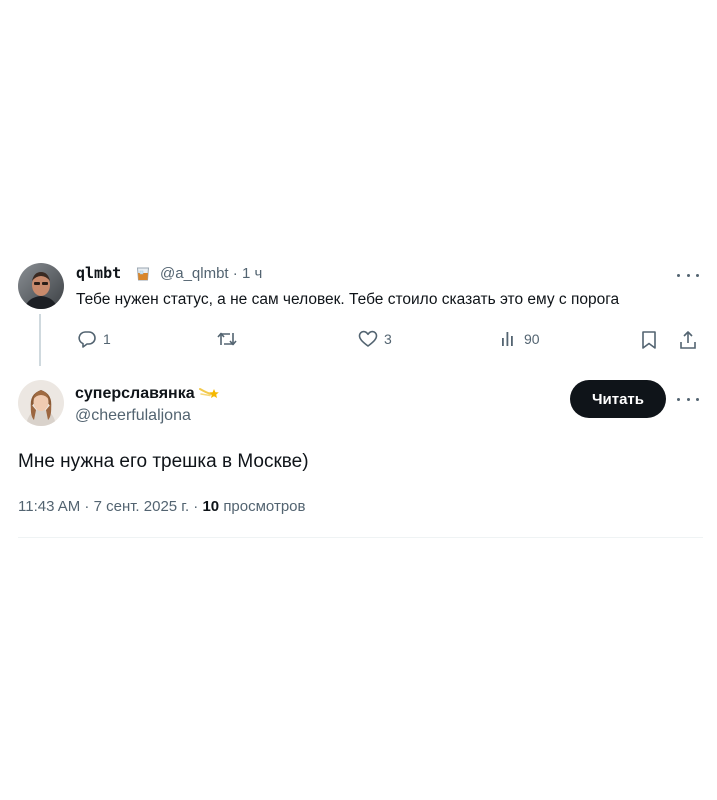 The height and width of the screenshot is (800, 717). What do you see at coordinates (41, 286) in the screenshot?
I see `avatar-qlmbt` at bounding box center [41, 286].